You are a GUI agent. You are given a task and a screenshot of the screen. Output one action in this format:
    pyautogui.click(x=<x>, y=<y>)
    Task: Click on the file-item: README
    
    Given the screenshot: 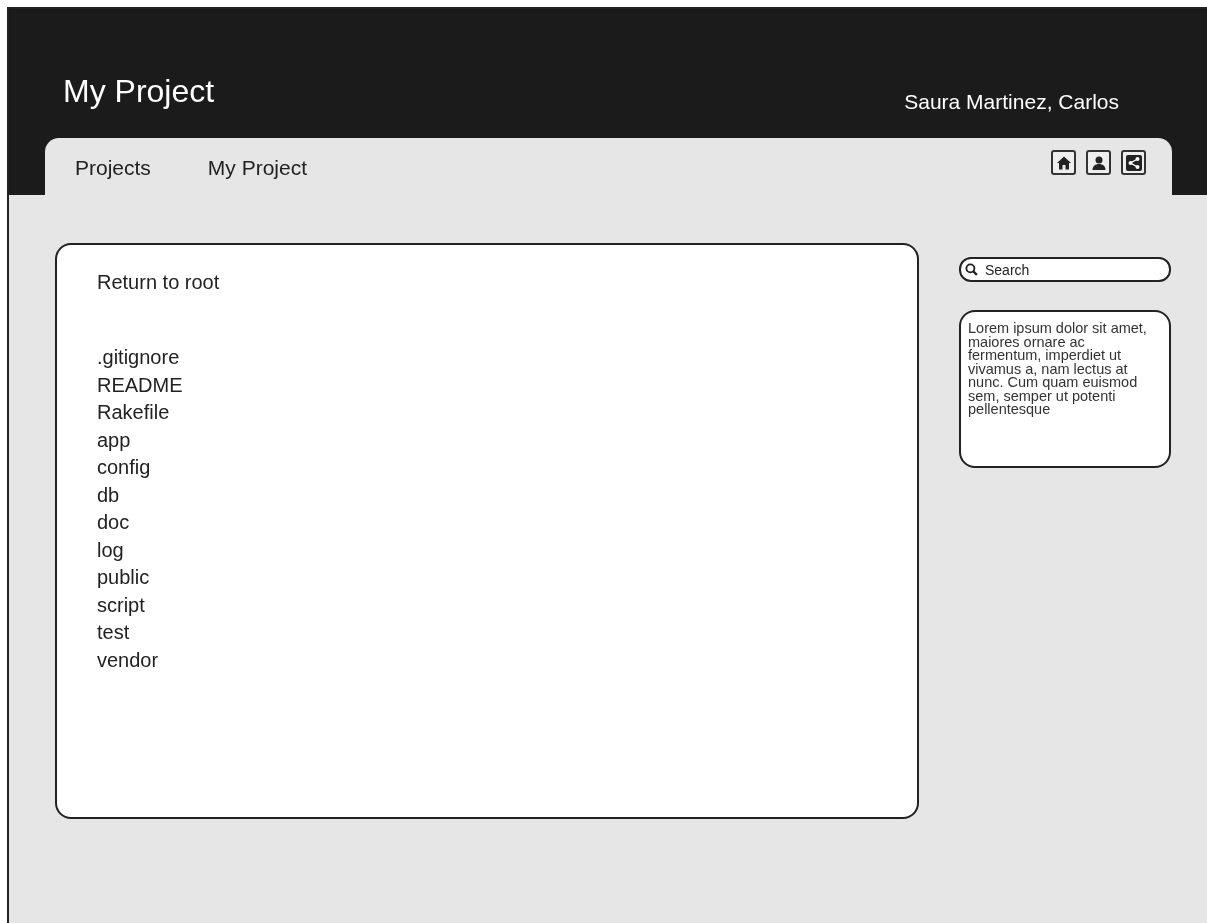 What is the action you would take?
    pyautogui.click(x=487, y=385)
    